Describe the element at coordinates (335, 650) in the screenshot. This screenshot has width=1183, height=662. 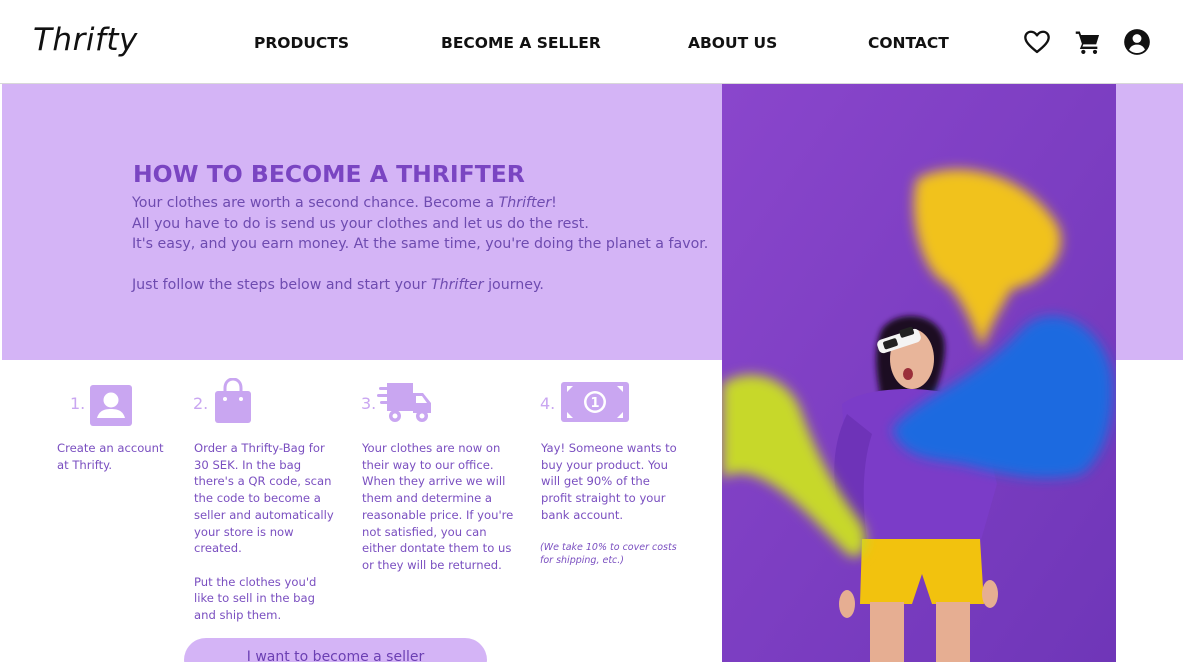
I see `become-seller-button: I want to become a seller` at that location.